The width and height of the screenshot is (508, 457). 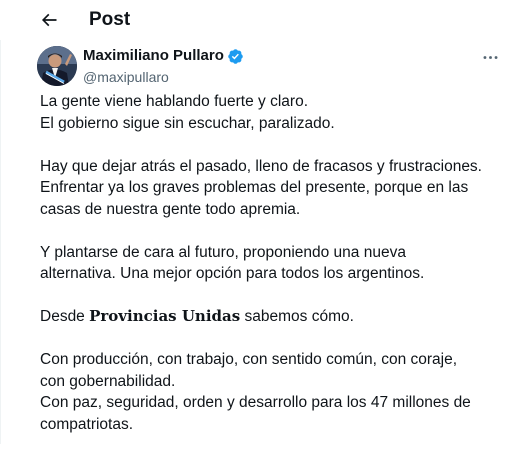 I want to click on author-info: Maximiliano Pullaro @maxipullaro, so click(x=163, y=66).